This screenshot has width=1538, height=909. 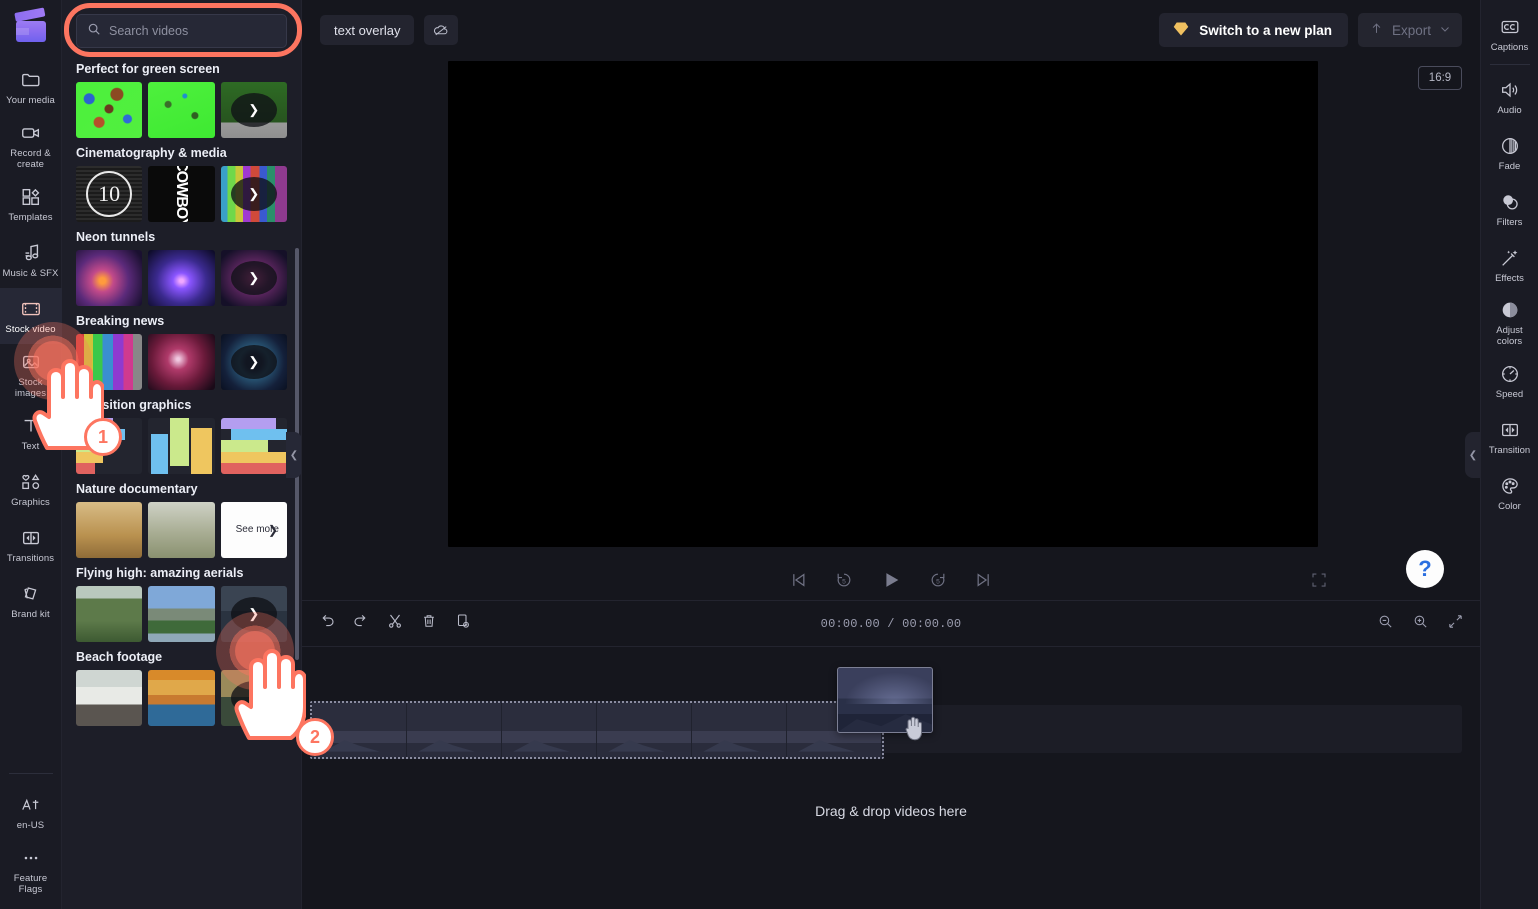 I want to click on transitions-icon, so click(x=31, y=538).